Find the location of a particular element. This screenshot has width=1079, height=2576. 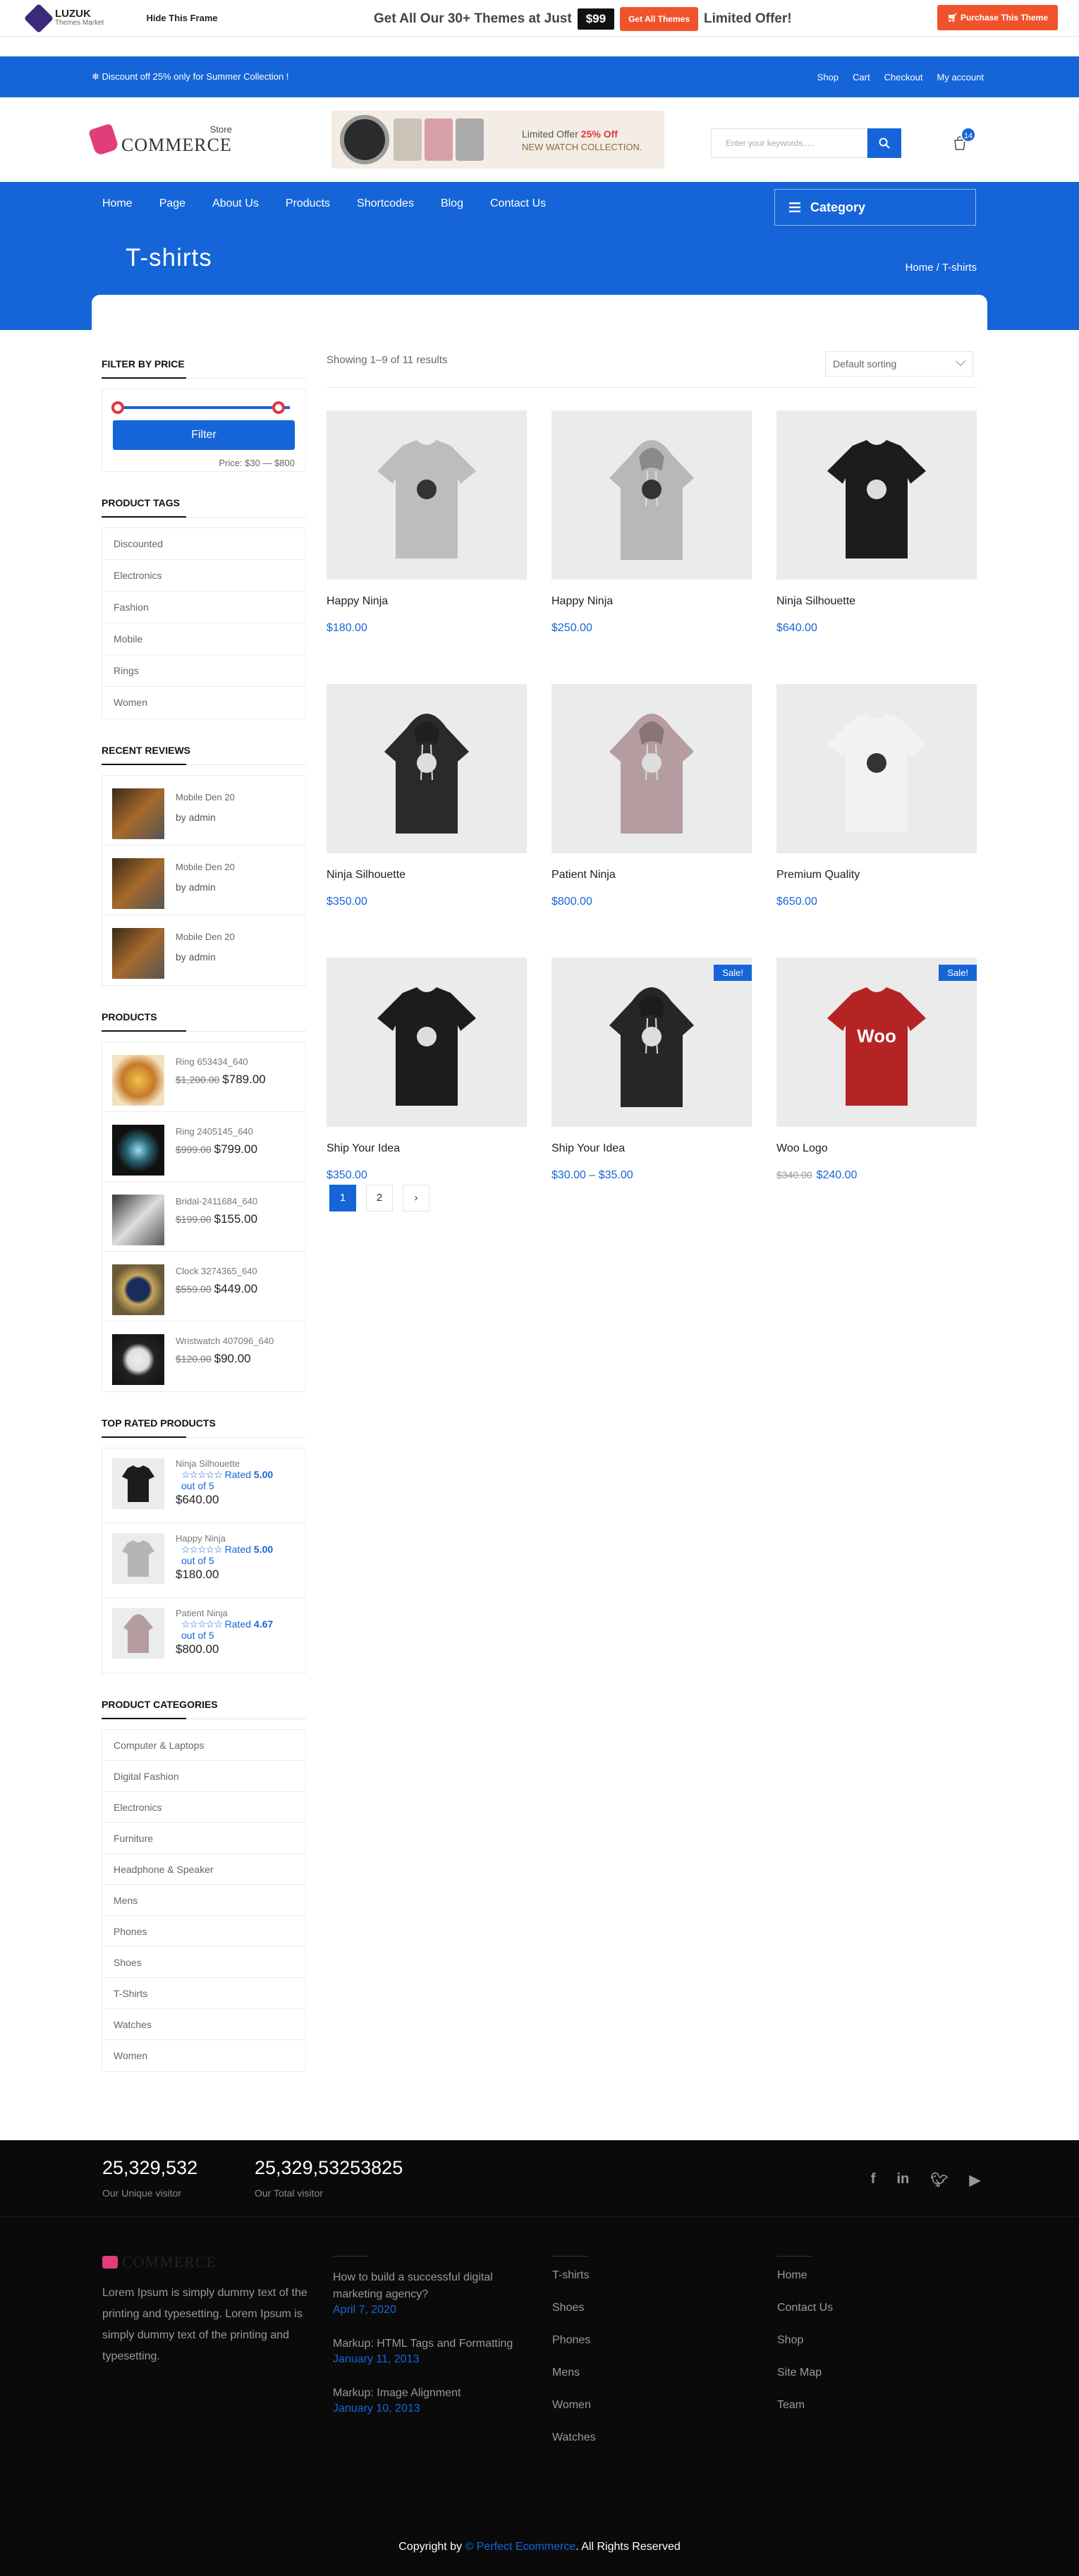

top-nav-checkout: Checkout is located at coordinates (903, 78).